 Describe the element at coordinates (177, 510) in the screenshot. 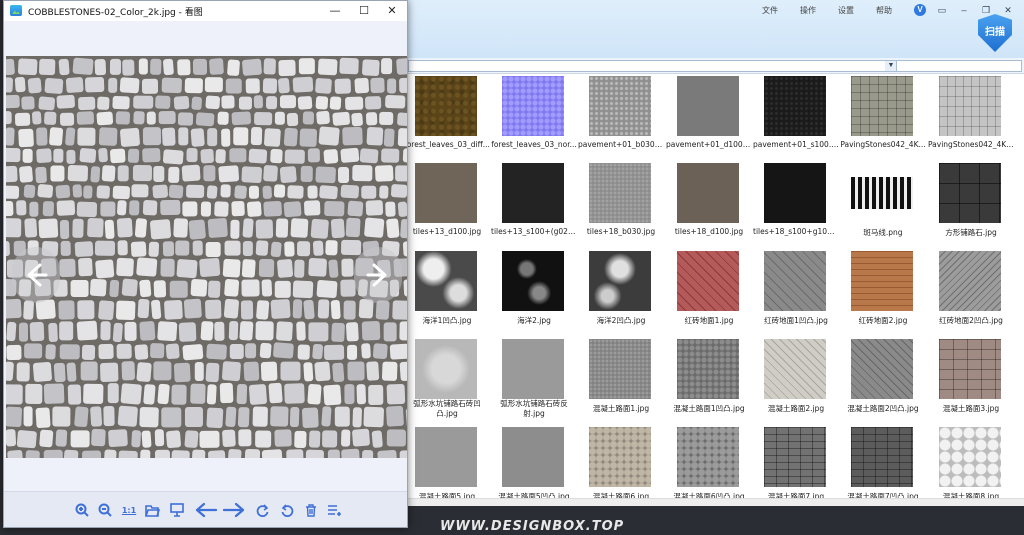

I see `slideshow-button` at that location.